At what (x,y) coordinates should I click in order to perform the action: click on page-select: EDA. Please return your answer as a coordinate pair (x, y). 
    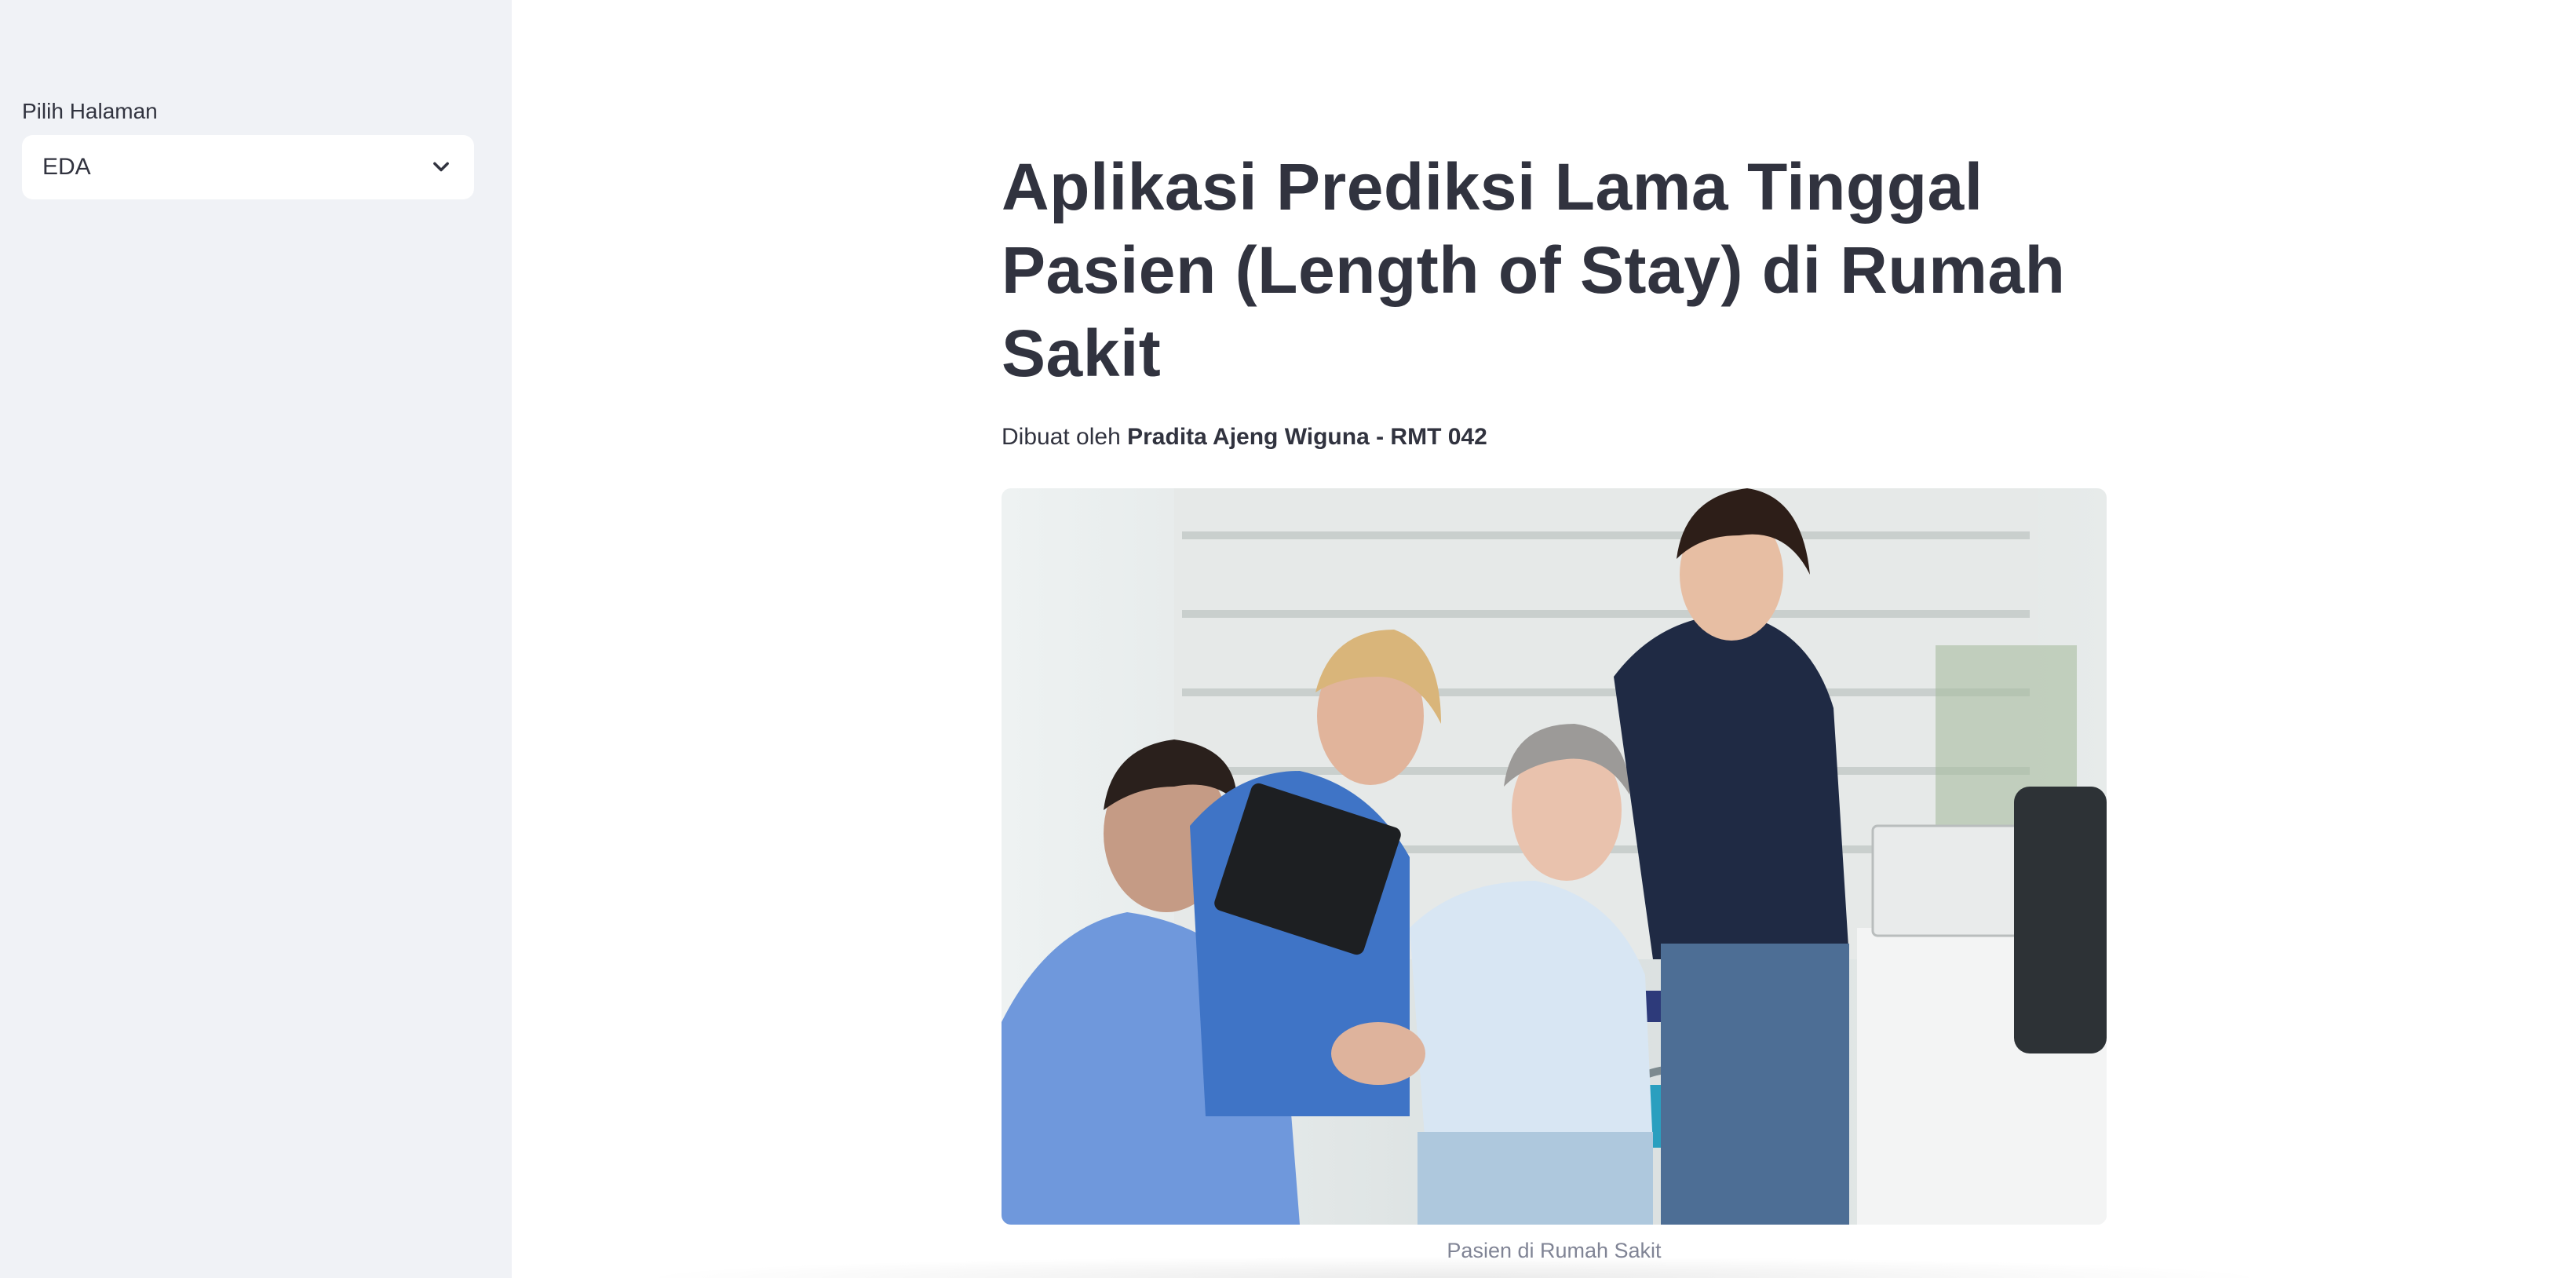
    Looking at the image, I should click on (248, 167).